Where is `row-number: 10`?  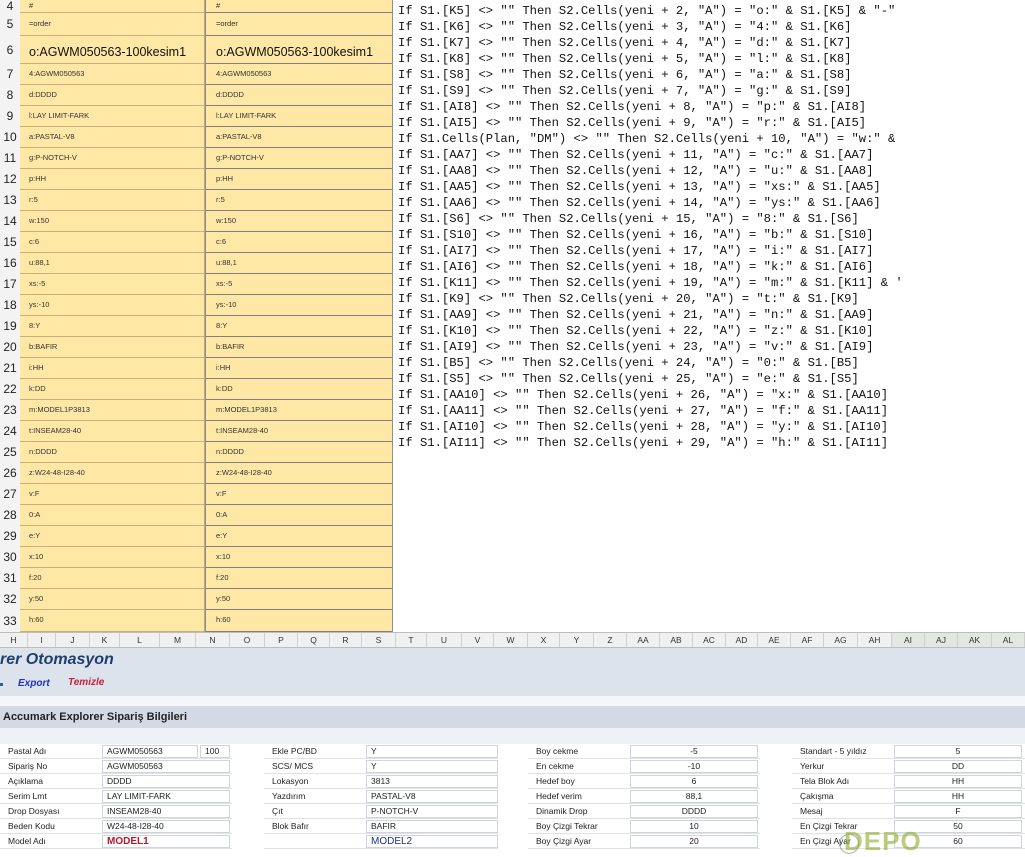 row-number: 10 is located at coordinates (10, 137).